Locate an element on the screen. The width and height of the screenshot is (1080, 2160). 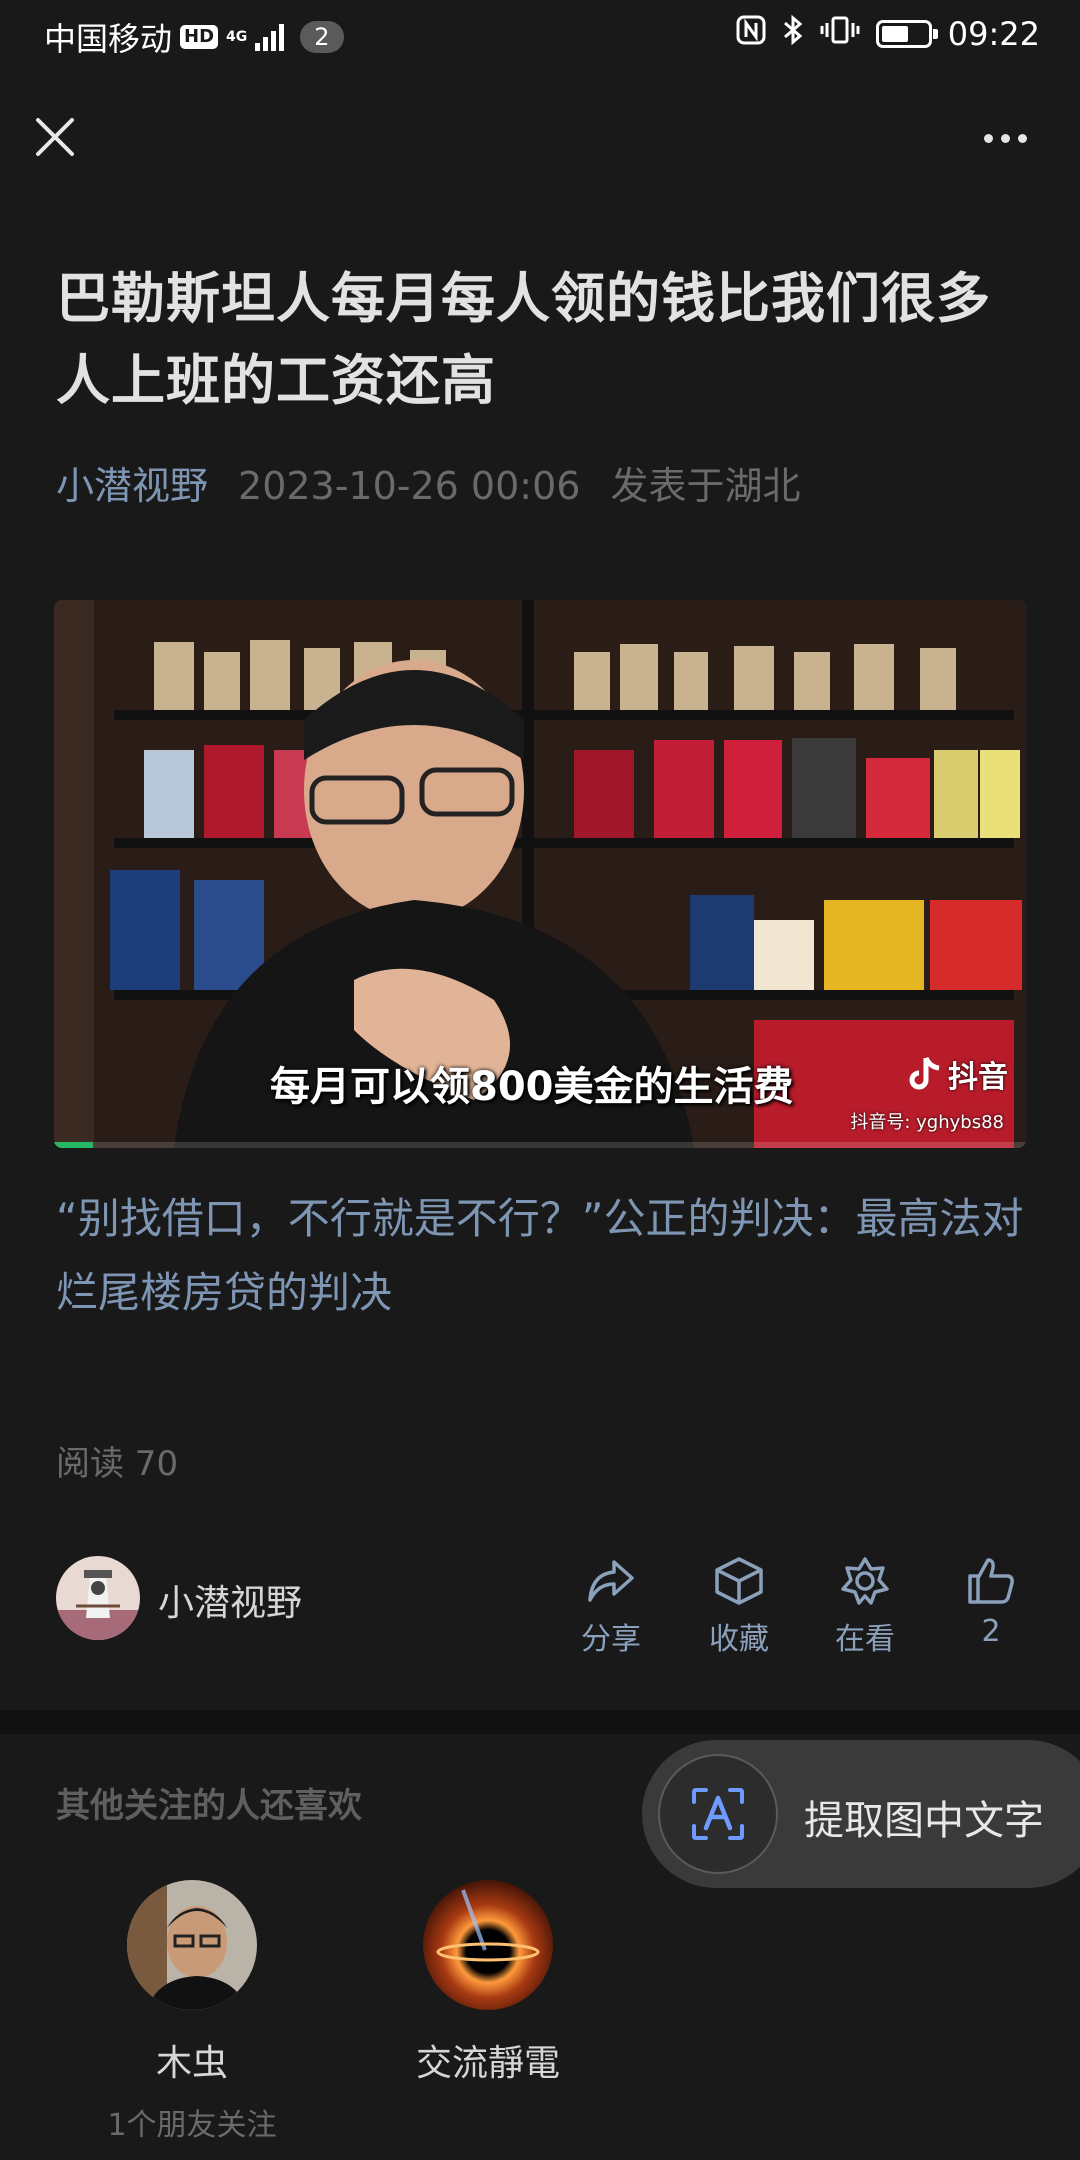
notification-count-badge: 2 is located at coordinates (322, 37).